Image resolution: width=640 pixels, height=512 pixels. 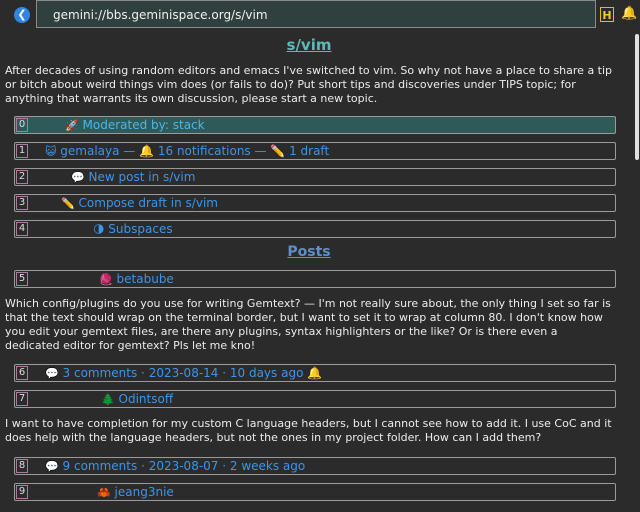 What do you see at coordinates (22, 229) in the screenshot?
I see `link-index: 4` at bounding box center [22, 229].